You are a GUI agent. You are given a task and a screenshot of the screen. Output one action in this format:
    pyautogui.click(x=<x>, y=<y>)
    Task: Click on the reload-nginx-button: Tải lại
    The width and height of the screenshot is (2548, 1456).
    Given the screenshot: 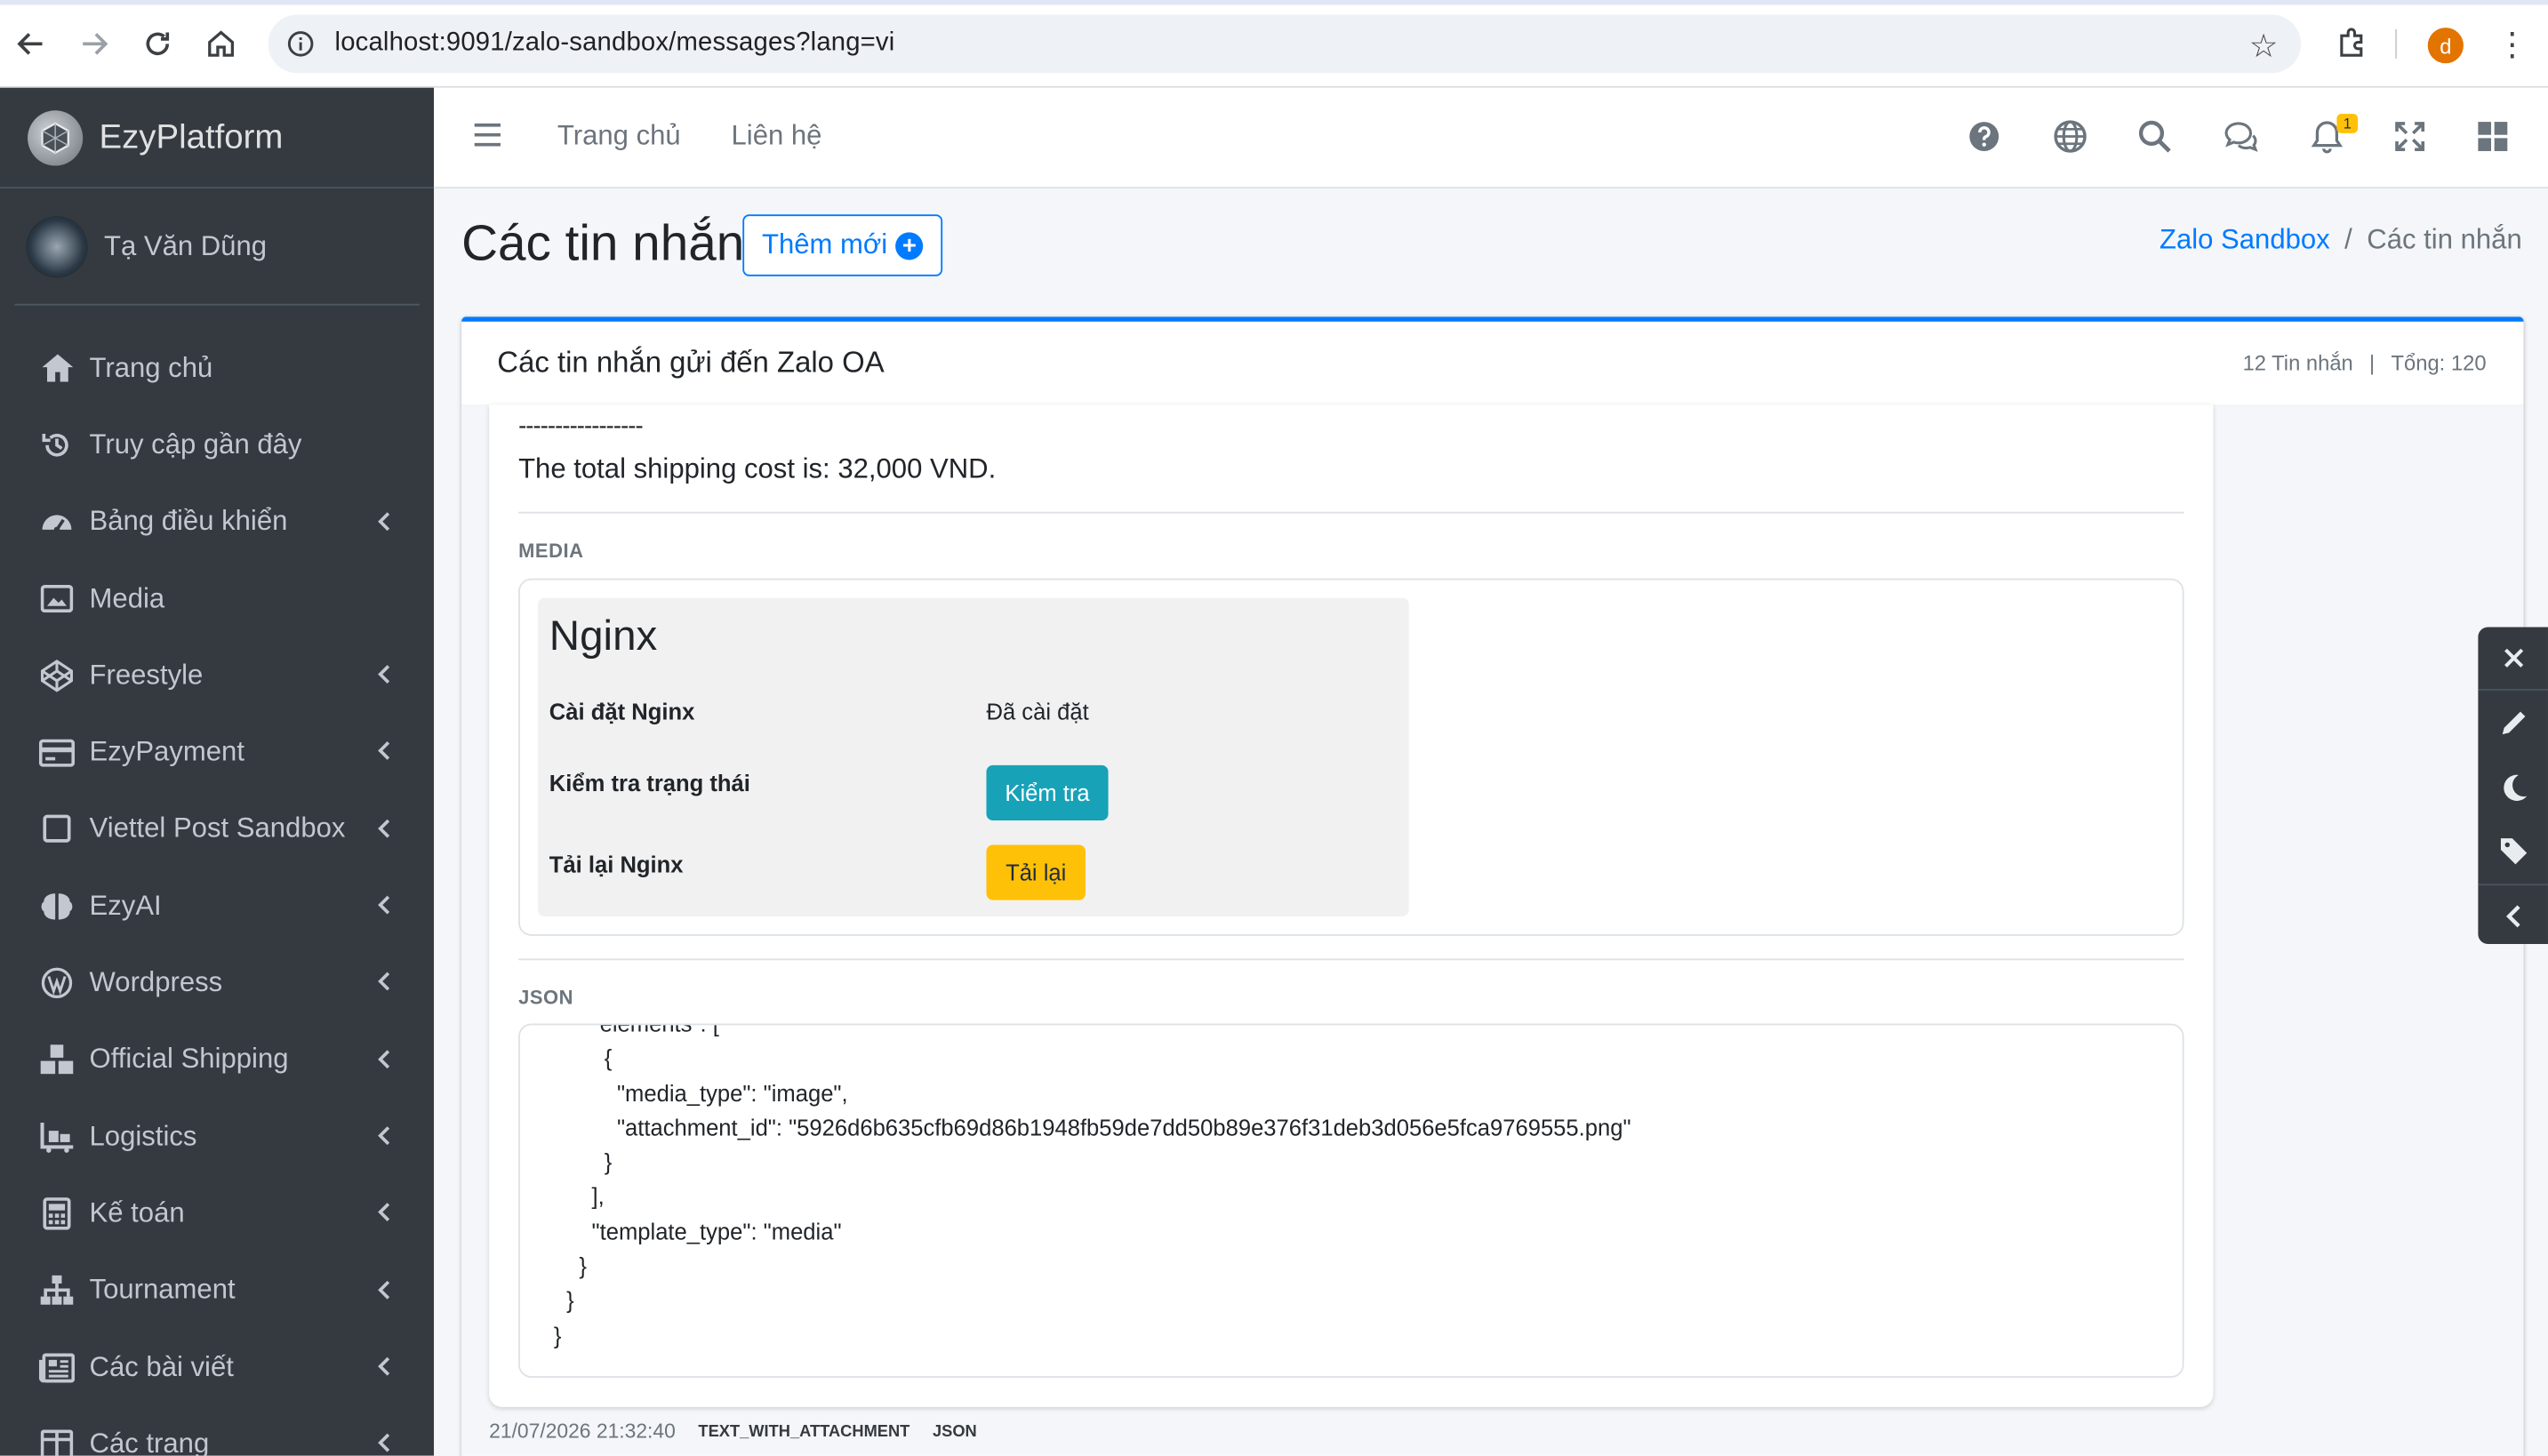 What is the action you would take?
    pyautogui.click(x=1036, y=872)
    